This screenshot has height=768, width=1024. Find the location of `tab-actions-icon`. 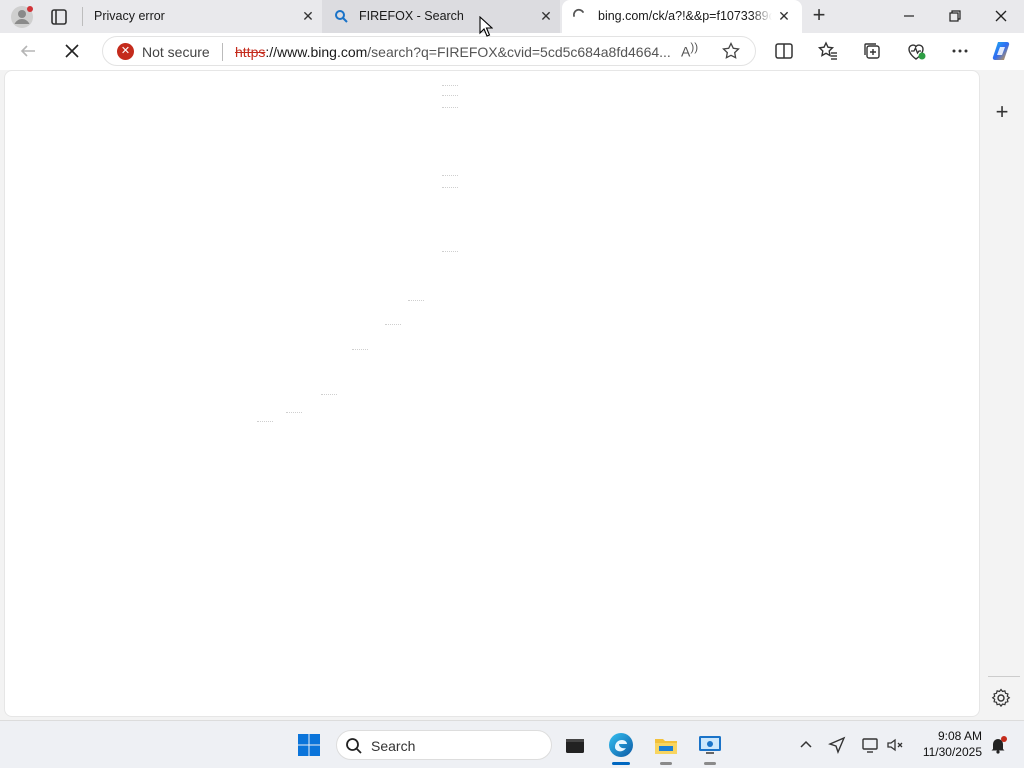

tab-actions-icon is located at coordinates (59, 17).